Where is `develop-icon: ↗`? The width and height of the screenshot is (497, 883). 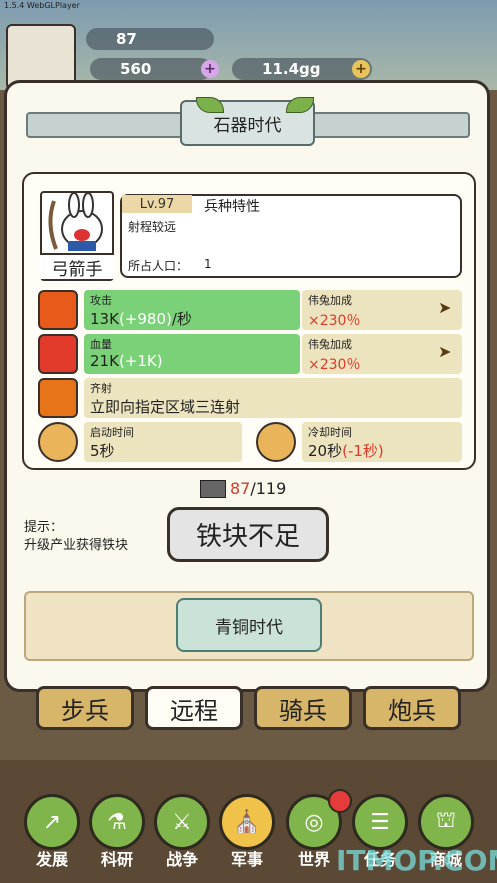
develop-icon: ↗ is located at coordinates (52, 822).